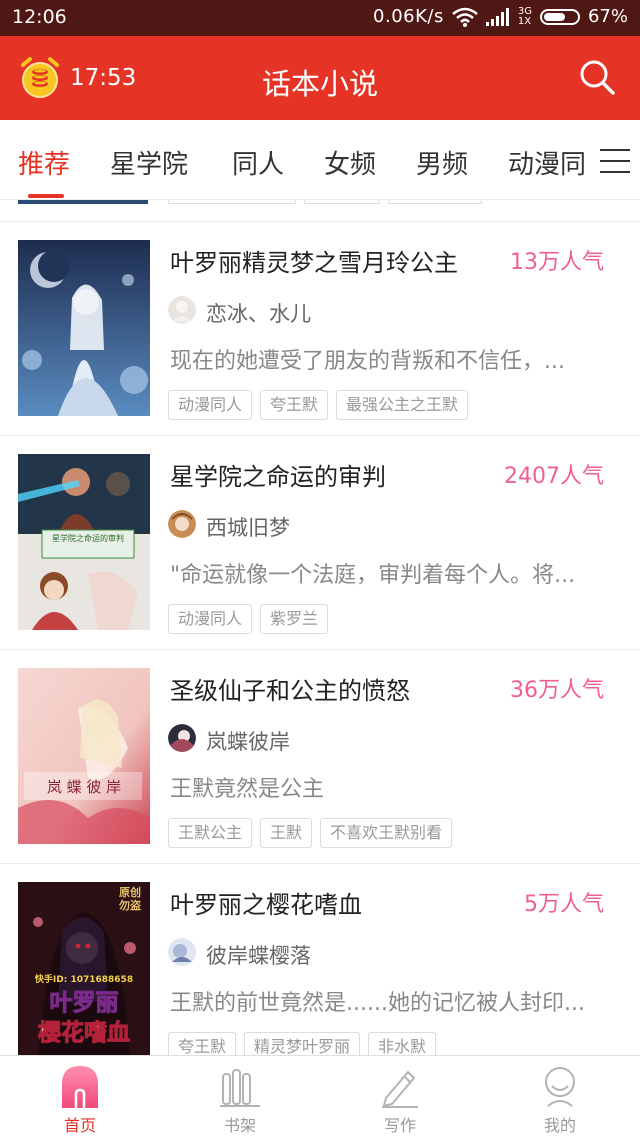 The width and height of the screenshot is (640, 1138). What do you see at coordinates (248, 741) in the screenshot?
I see `author-name: 岚蝶彼岸` at bounding box center [248, 741].